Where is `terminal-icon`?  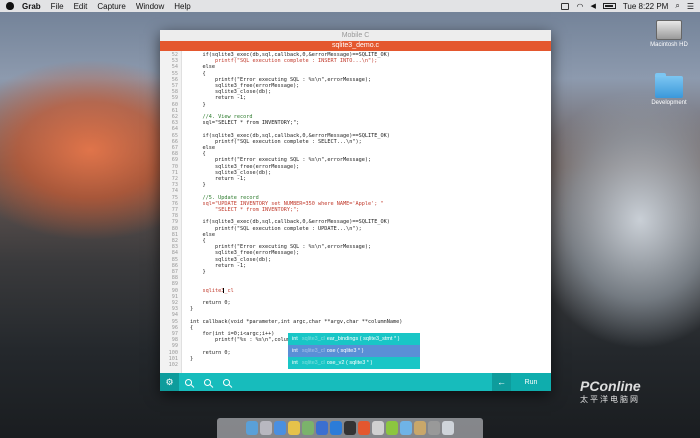
terminal-icon is located at coordinates (350, 428).